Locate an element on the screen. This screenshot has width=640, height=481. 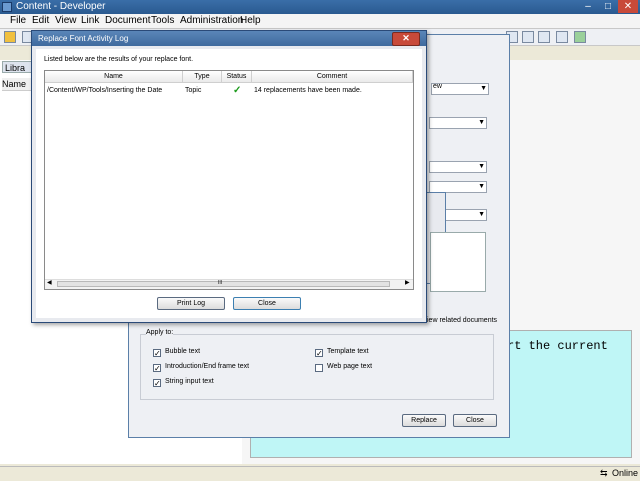
menu-document: Document is located at coordinates (128, 21).